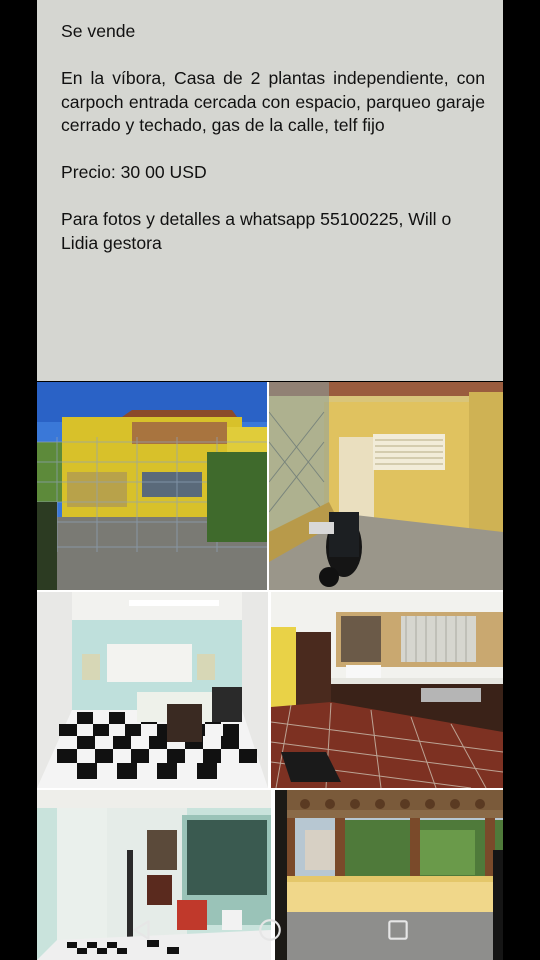 The width and height of the screenshot is (540, 960). I want to click on photo-side-courtyard, so click(386, 486).